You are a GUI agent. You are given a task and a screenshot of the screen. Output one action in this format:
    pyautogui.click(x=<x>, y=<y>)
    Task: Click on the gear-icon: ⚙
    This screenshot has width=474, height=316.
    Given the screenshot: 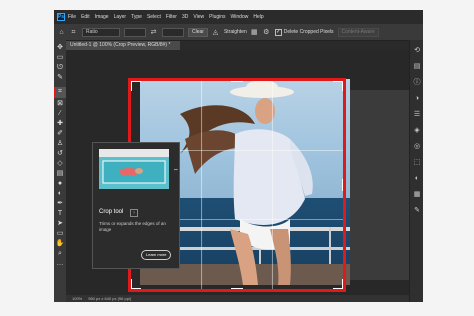 What is the action you would take?
    pyautogui.click(x=266, y=32)
    